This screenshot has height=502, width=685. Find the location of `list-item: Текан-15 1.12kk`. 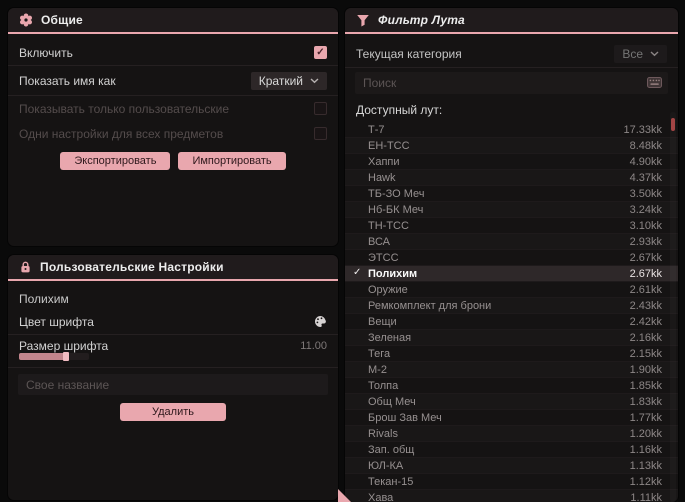

list-item: Текан-15 1.12kk is located at coordinates (511, 482).